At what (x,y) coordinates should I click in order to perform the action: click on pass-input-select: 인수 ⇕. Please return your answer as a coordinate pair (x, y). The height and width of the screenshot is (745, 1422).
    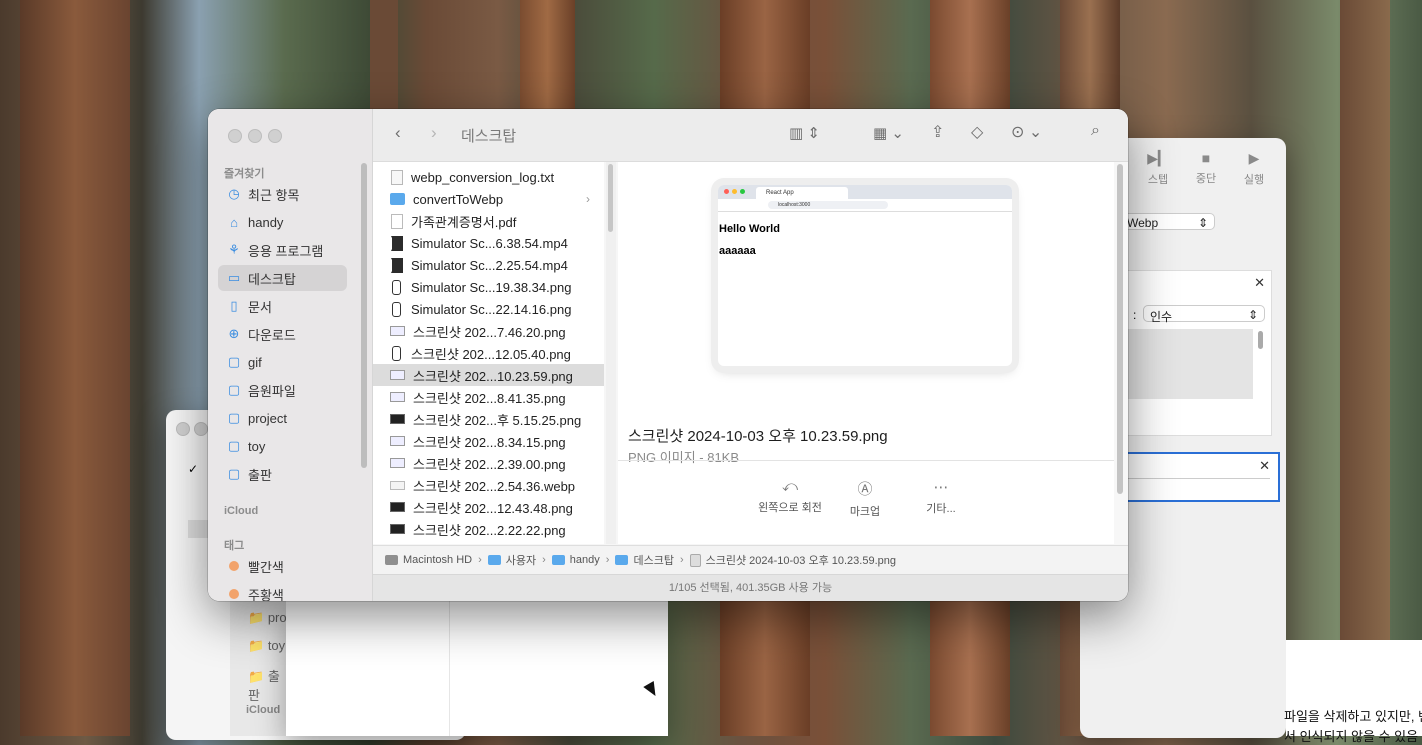
    Looking at the image, I should click on (1204, 314).